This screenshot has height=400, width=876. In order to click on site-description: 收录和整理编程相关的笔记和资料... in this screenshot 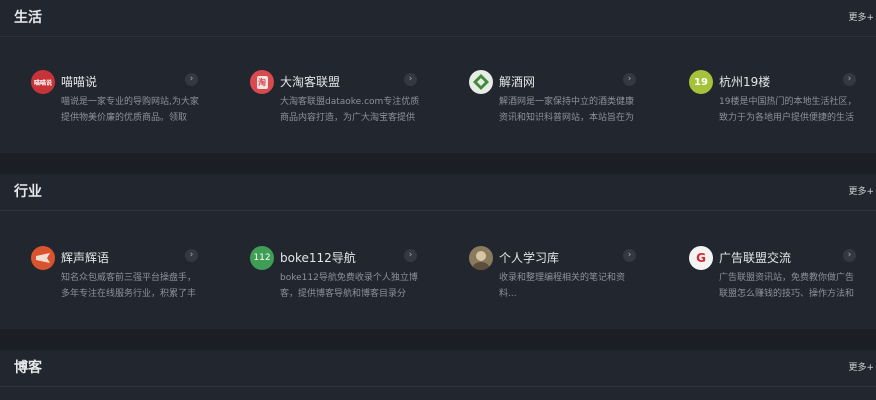, I will do `click(562, 286)`.